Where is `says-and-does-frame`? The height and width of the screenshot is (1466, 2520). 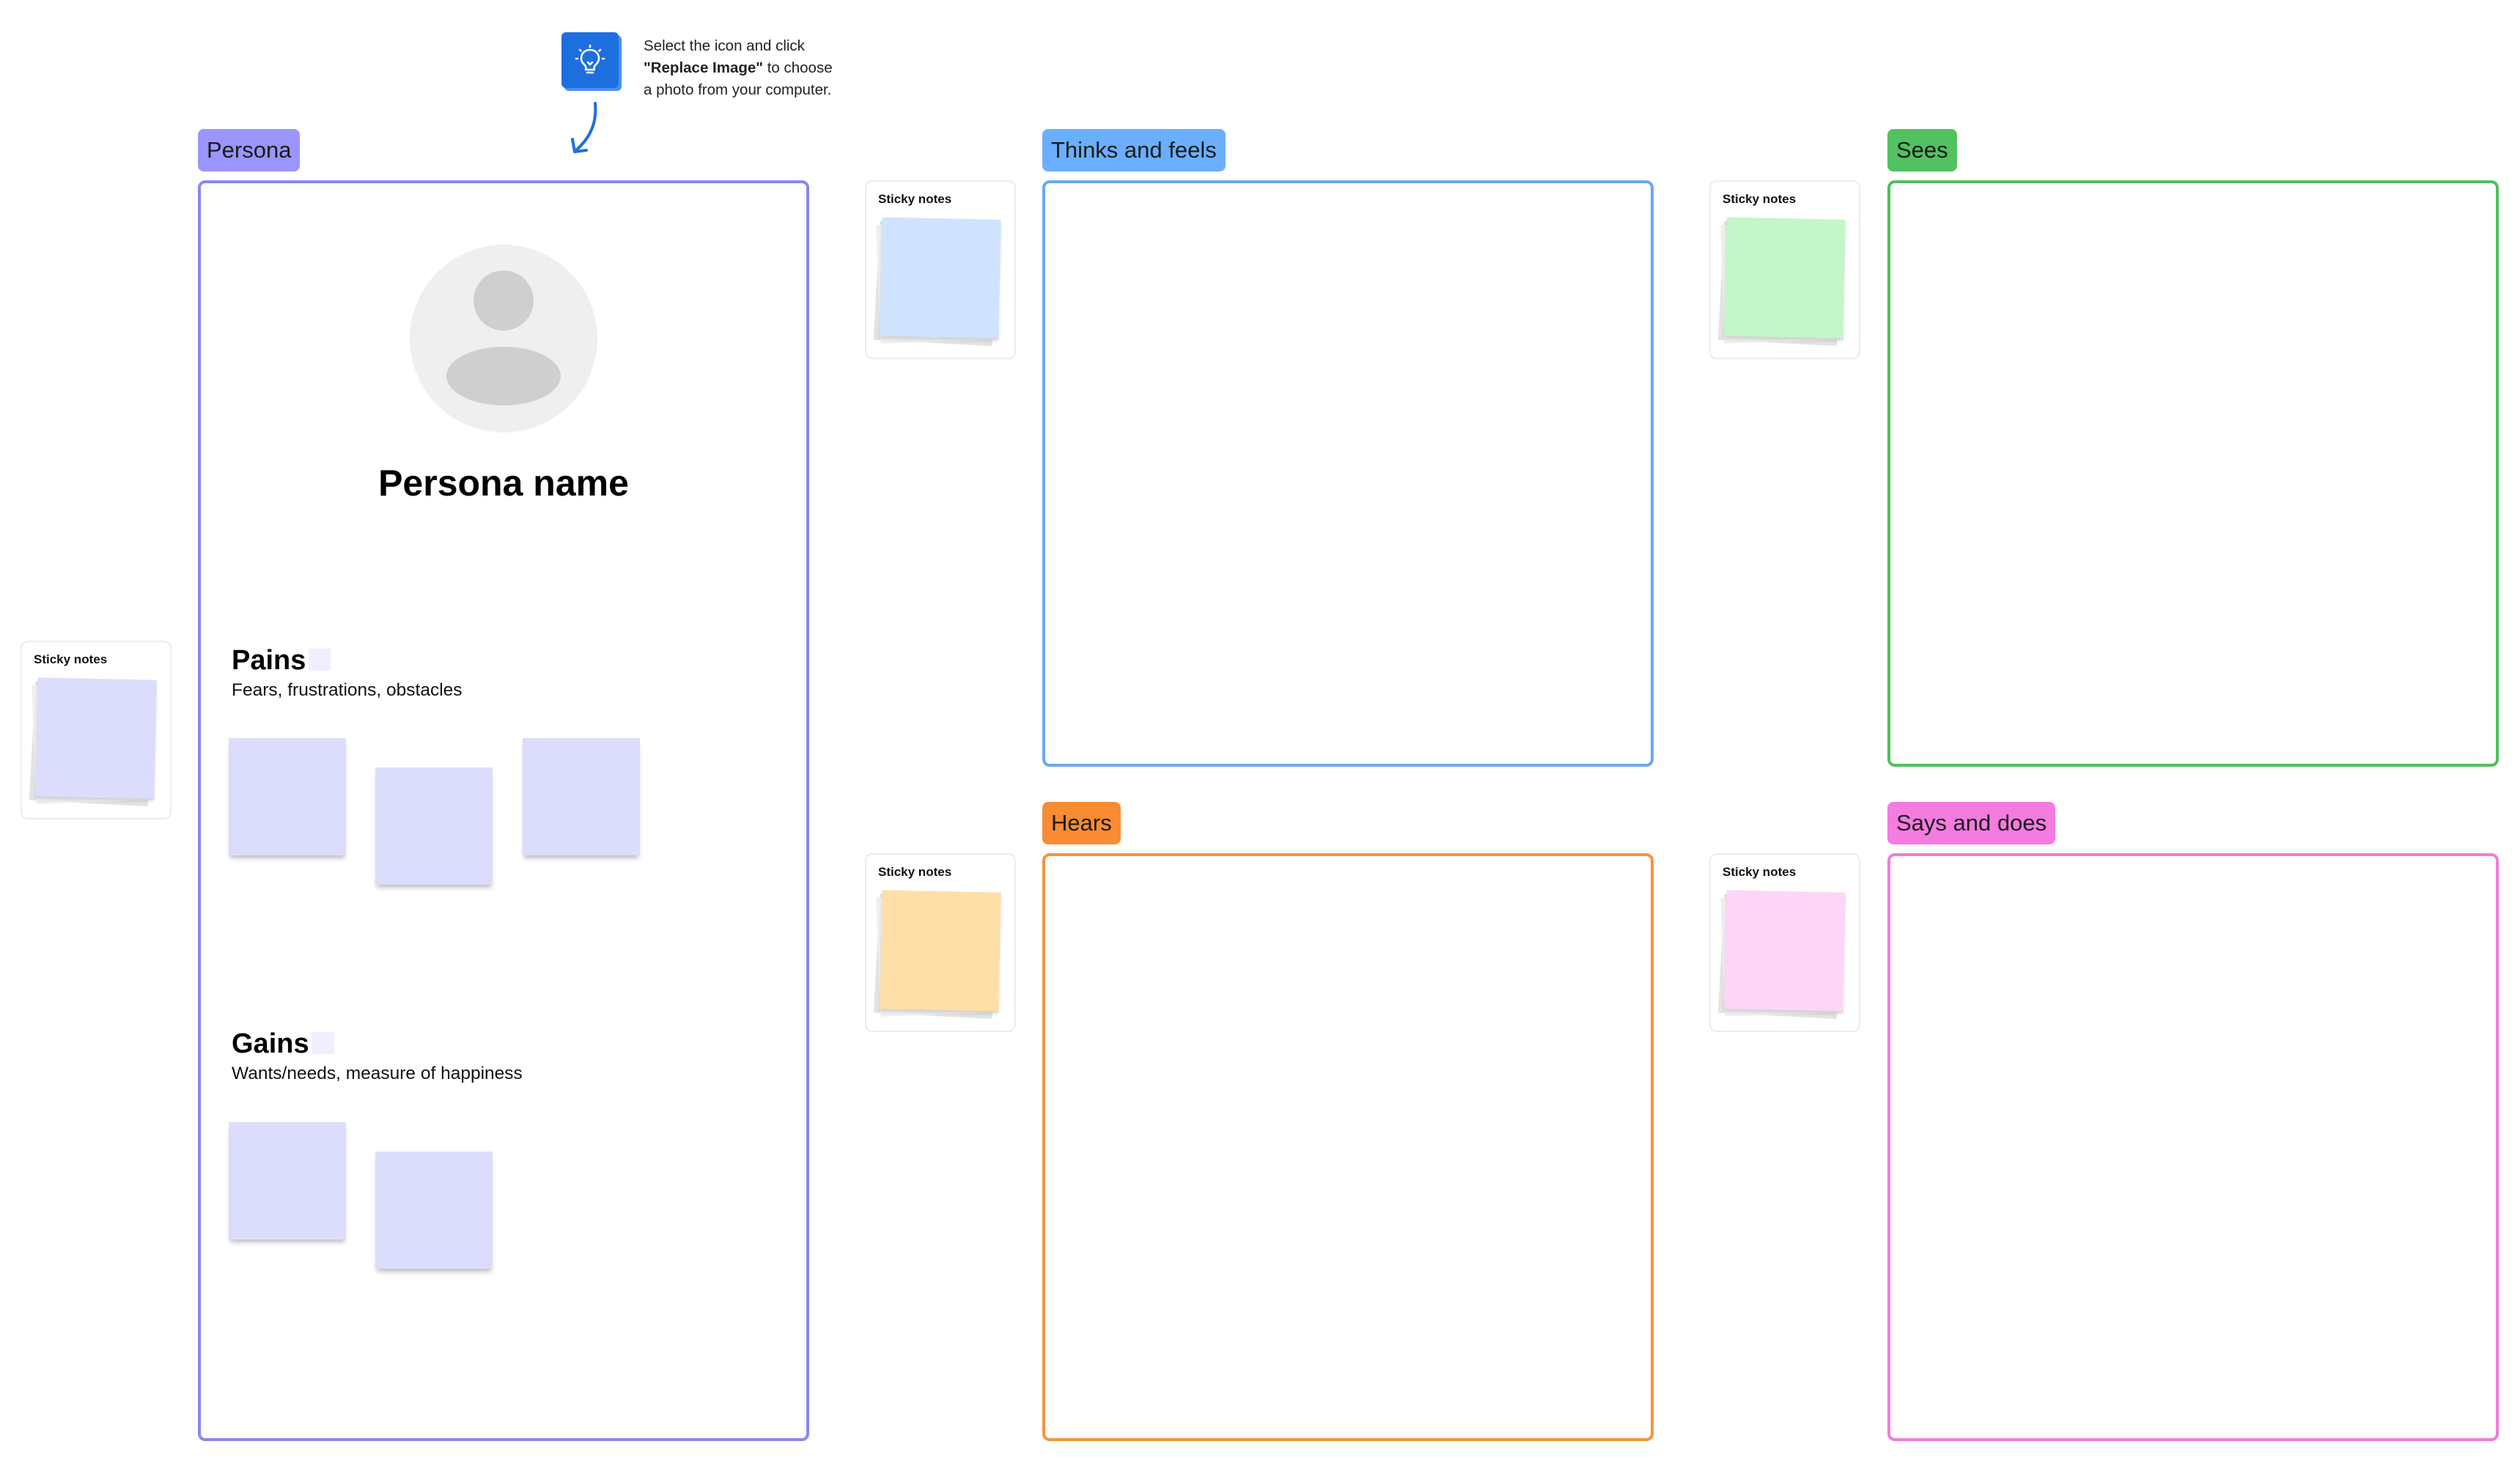
says-and-does-frame is located at coordinates (2193, 1147).